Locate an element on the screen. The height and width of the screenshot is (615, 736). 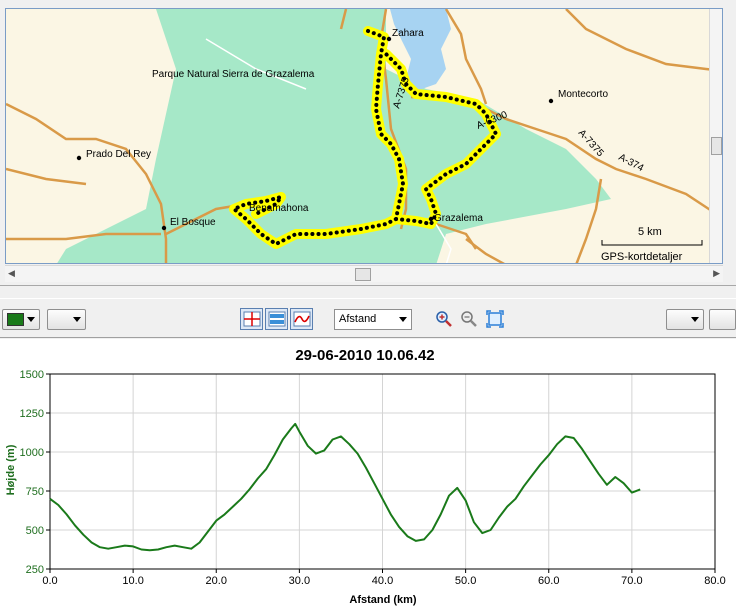
scroll-right-icon: ▶ is located at coordinates (716, 273).